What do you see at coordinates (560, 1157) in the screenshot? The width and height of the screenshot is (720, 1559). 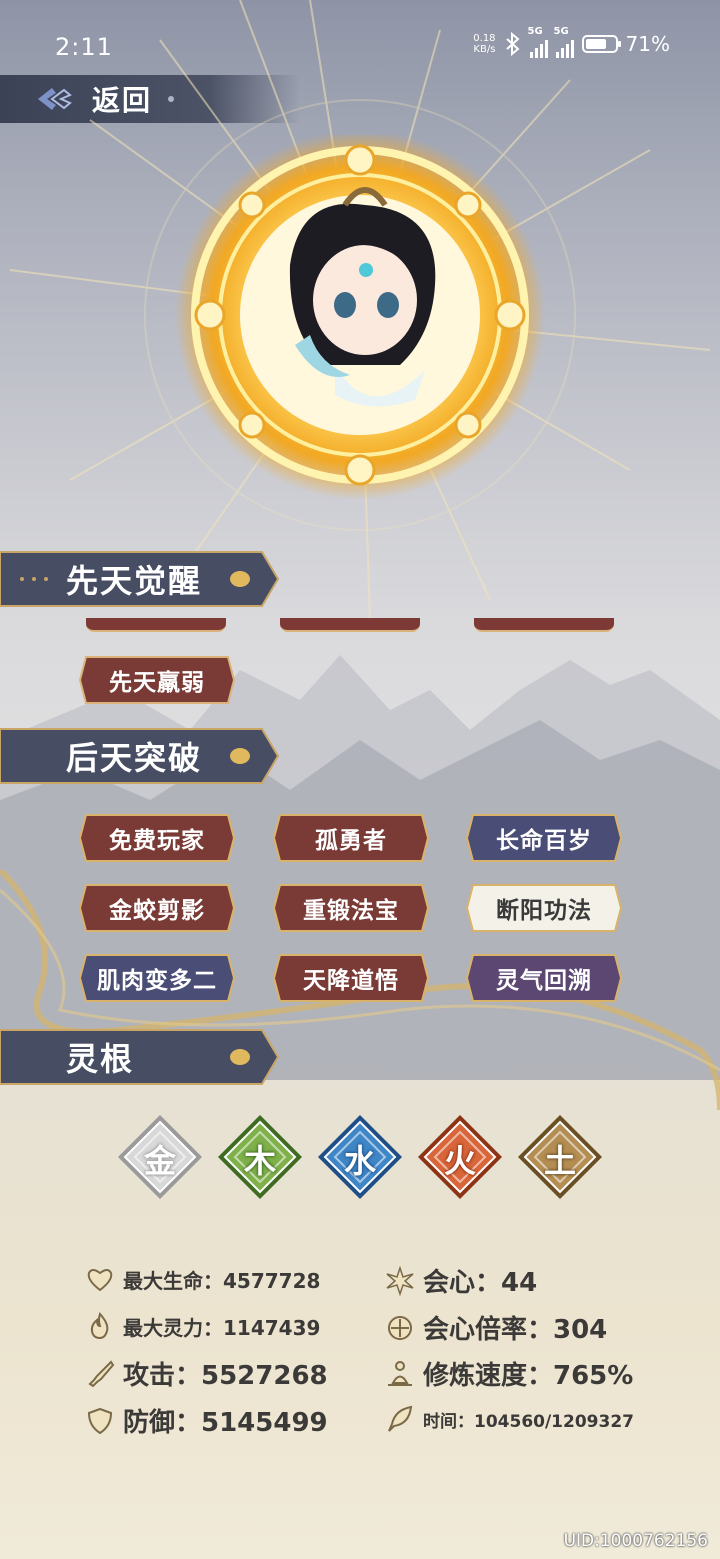 I see `element-icon: 土` at bounding box center [560, 1157].